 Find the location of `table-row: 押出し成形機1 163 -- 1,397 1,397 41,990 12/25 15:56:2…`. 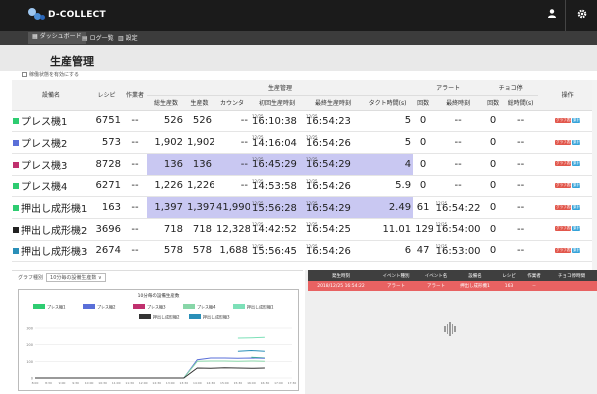

table-row: 押出し成形機1 163 -- 1,397 1,397 41,990 12/25 15:56:2… is located at coordinates (304, 207).